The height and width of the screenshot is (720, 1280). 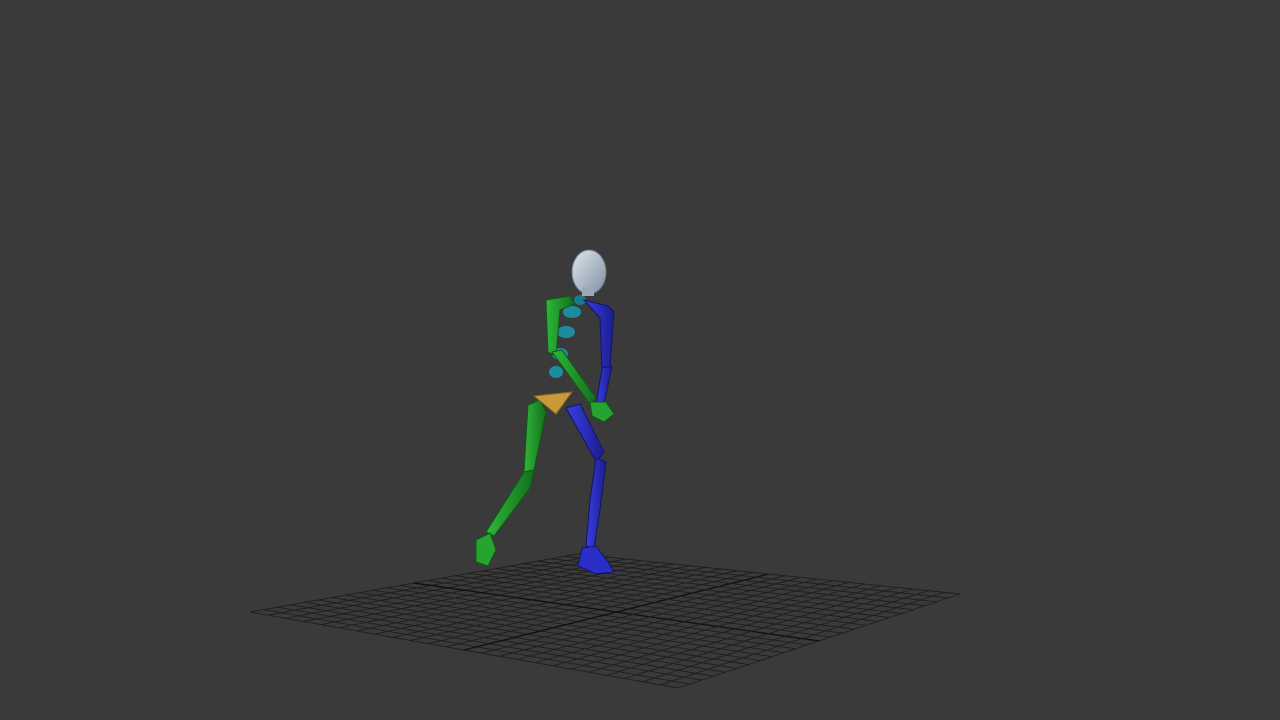 I want to click on biped-left-leg, so click(x=511, y=483).